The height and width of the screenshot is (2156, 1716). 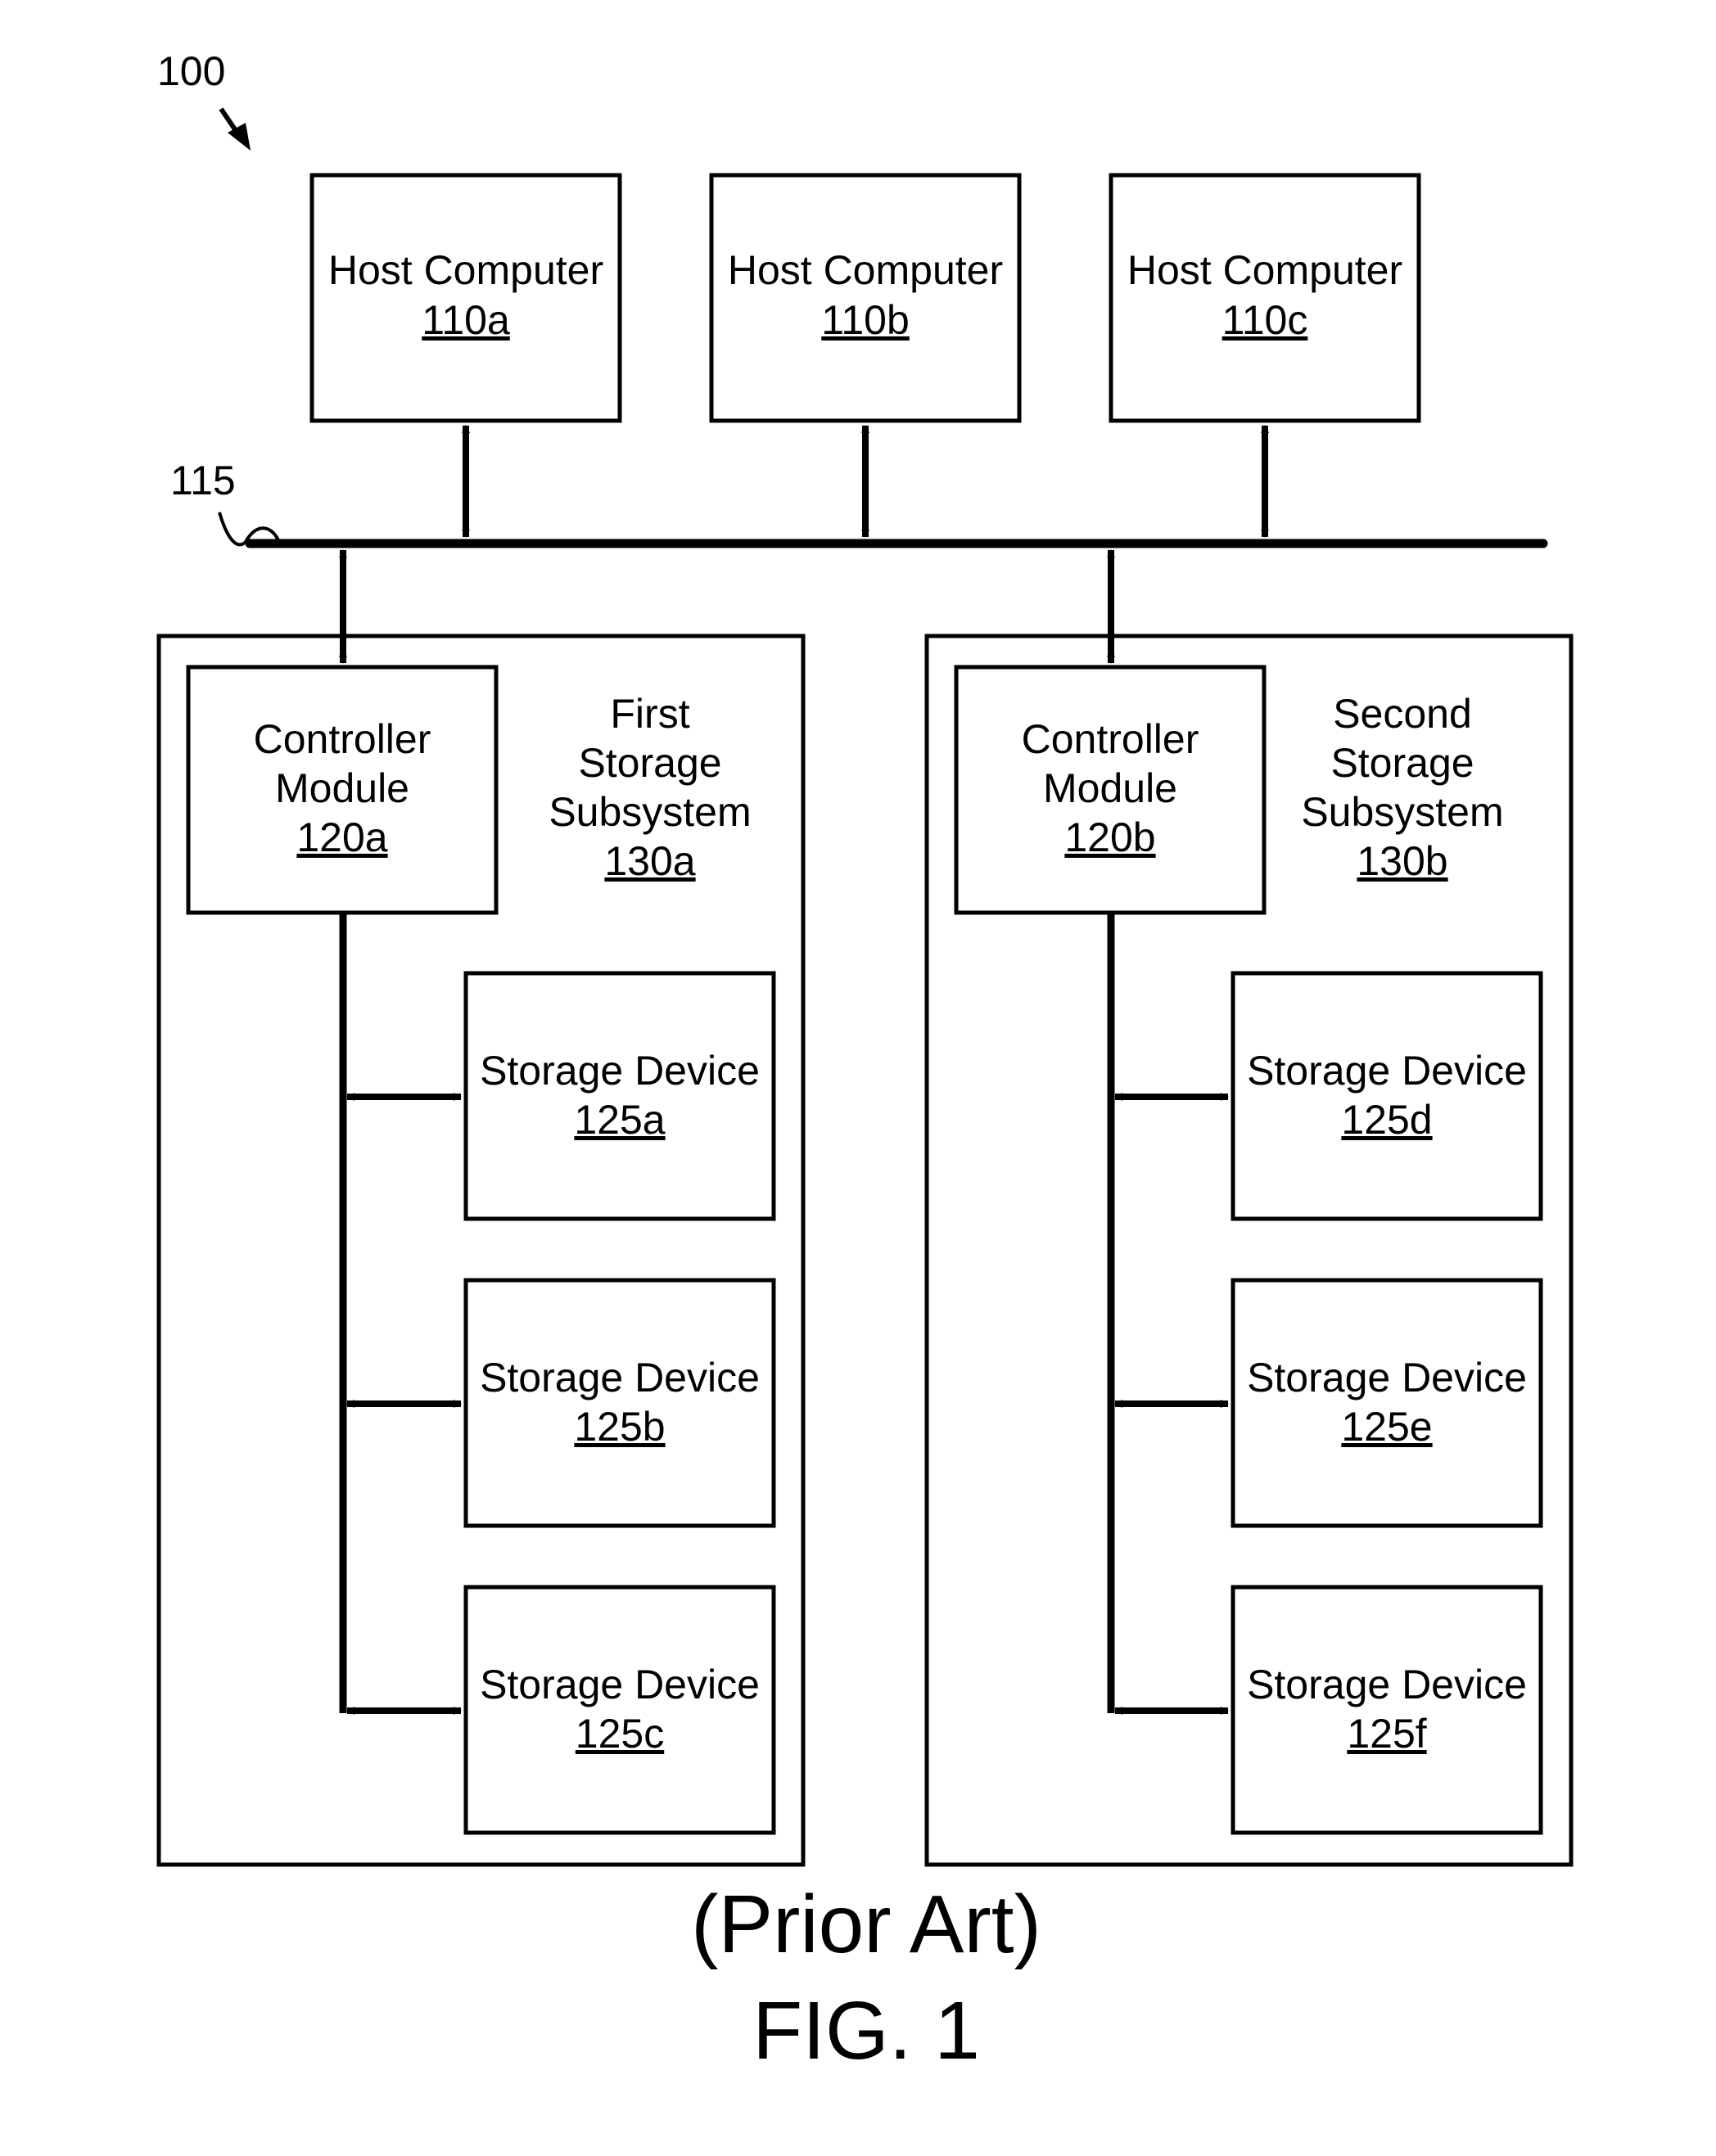 What do you see at coordinates (1402, 861) in the screenshot?
I see `subsystem-ref: 130b` at bounding box center [1402, 861].